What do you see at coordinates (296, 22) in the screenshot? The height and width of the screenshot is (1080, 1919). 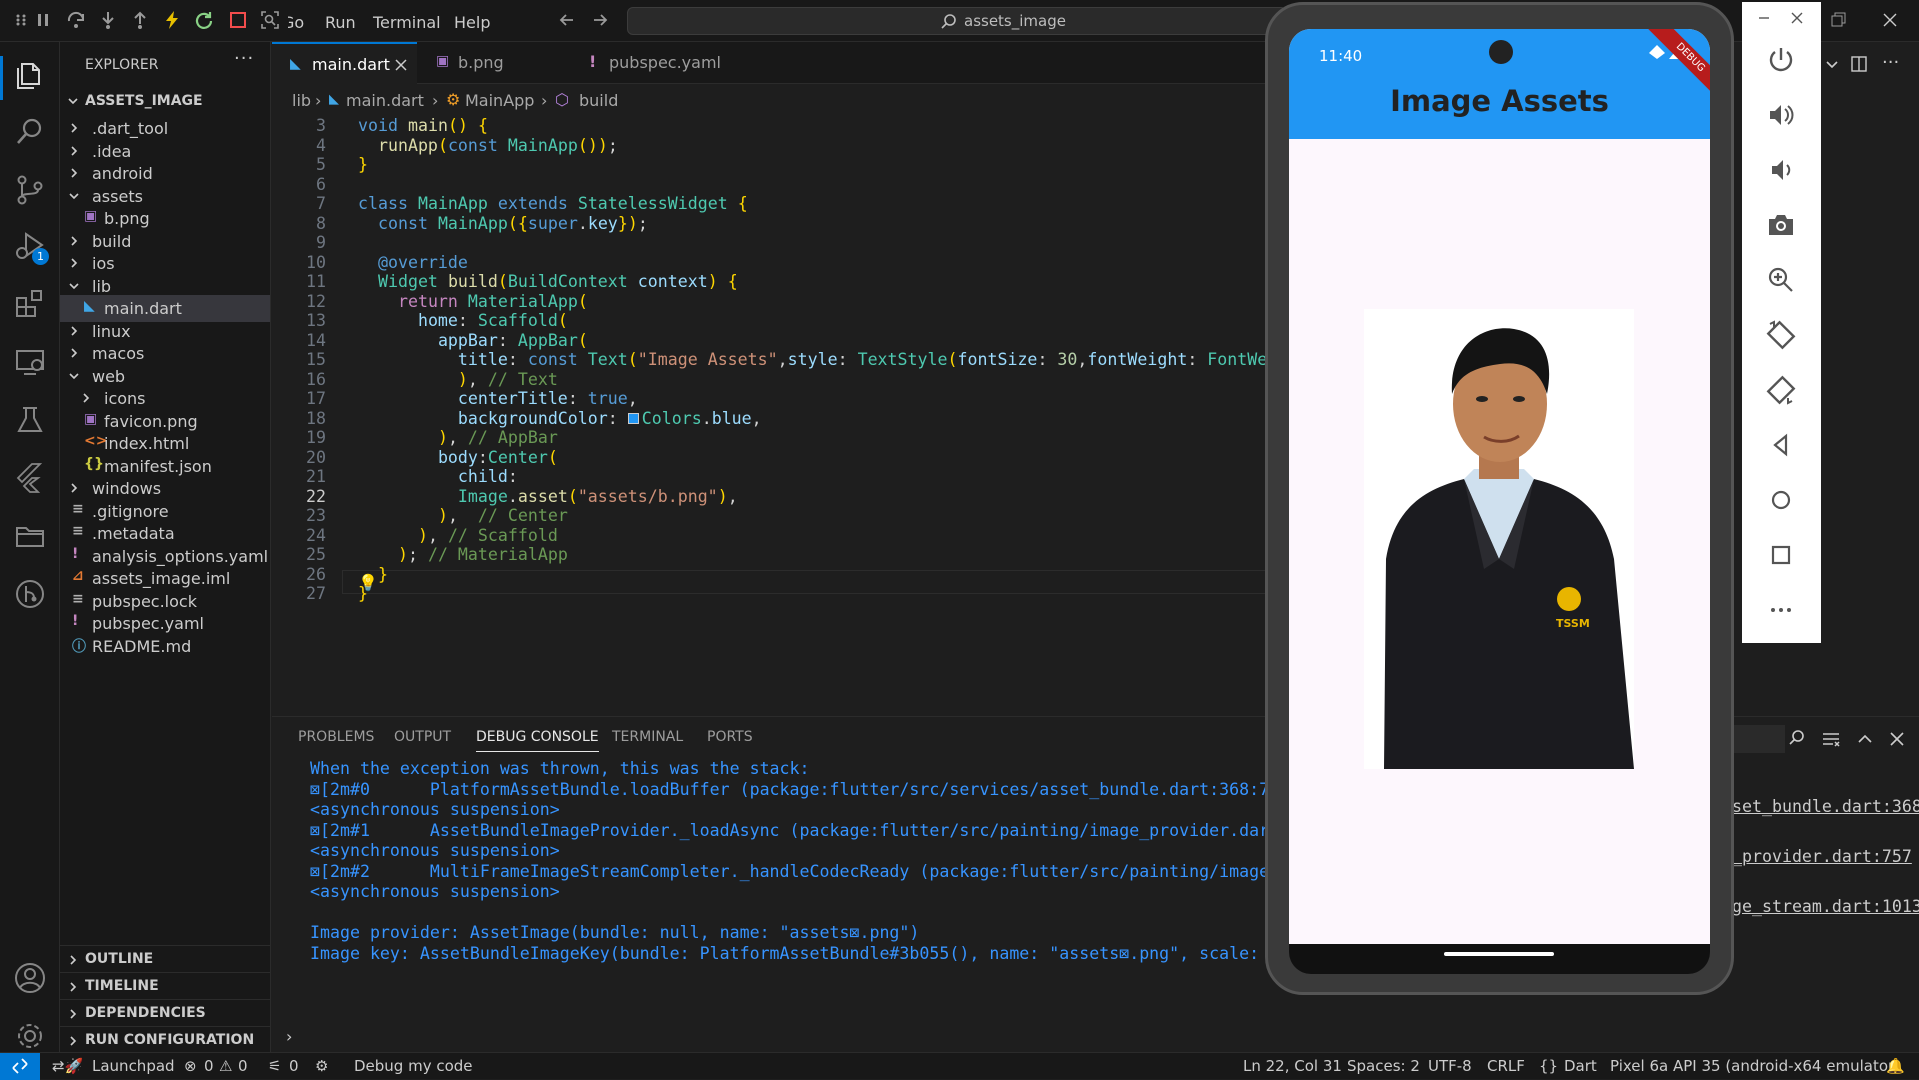 I see `menu-go: Go` at bounding box center [296, 22].